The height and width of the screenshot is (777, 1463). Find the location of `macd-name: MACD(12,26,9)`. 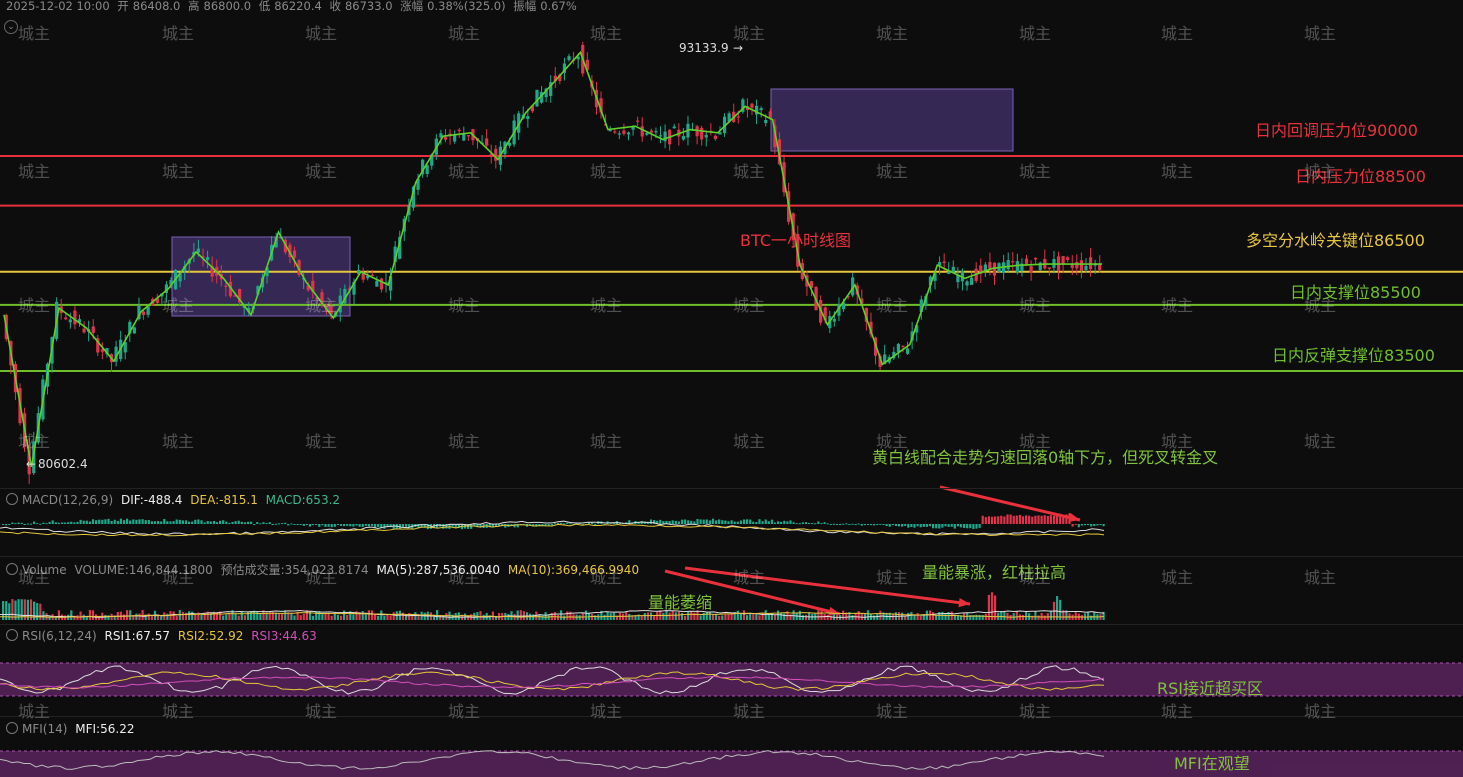

macd-name: MACD(12,26,9) is located at coordinates (68, 500).